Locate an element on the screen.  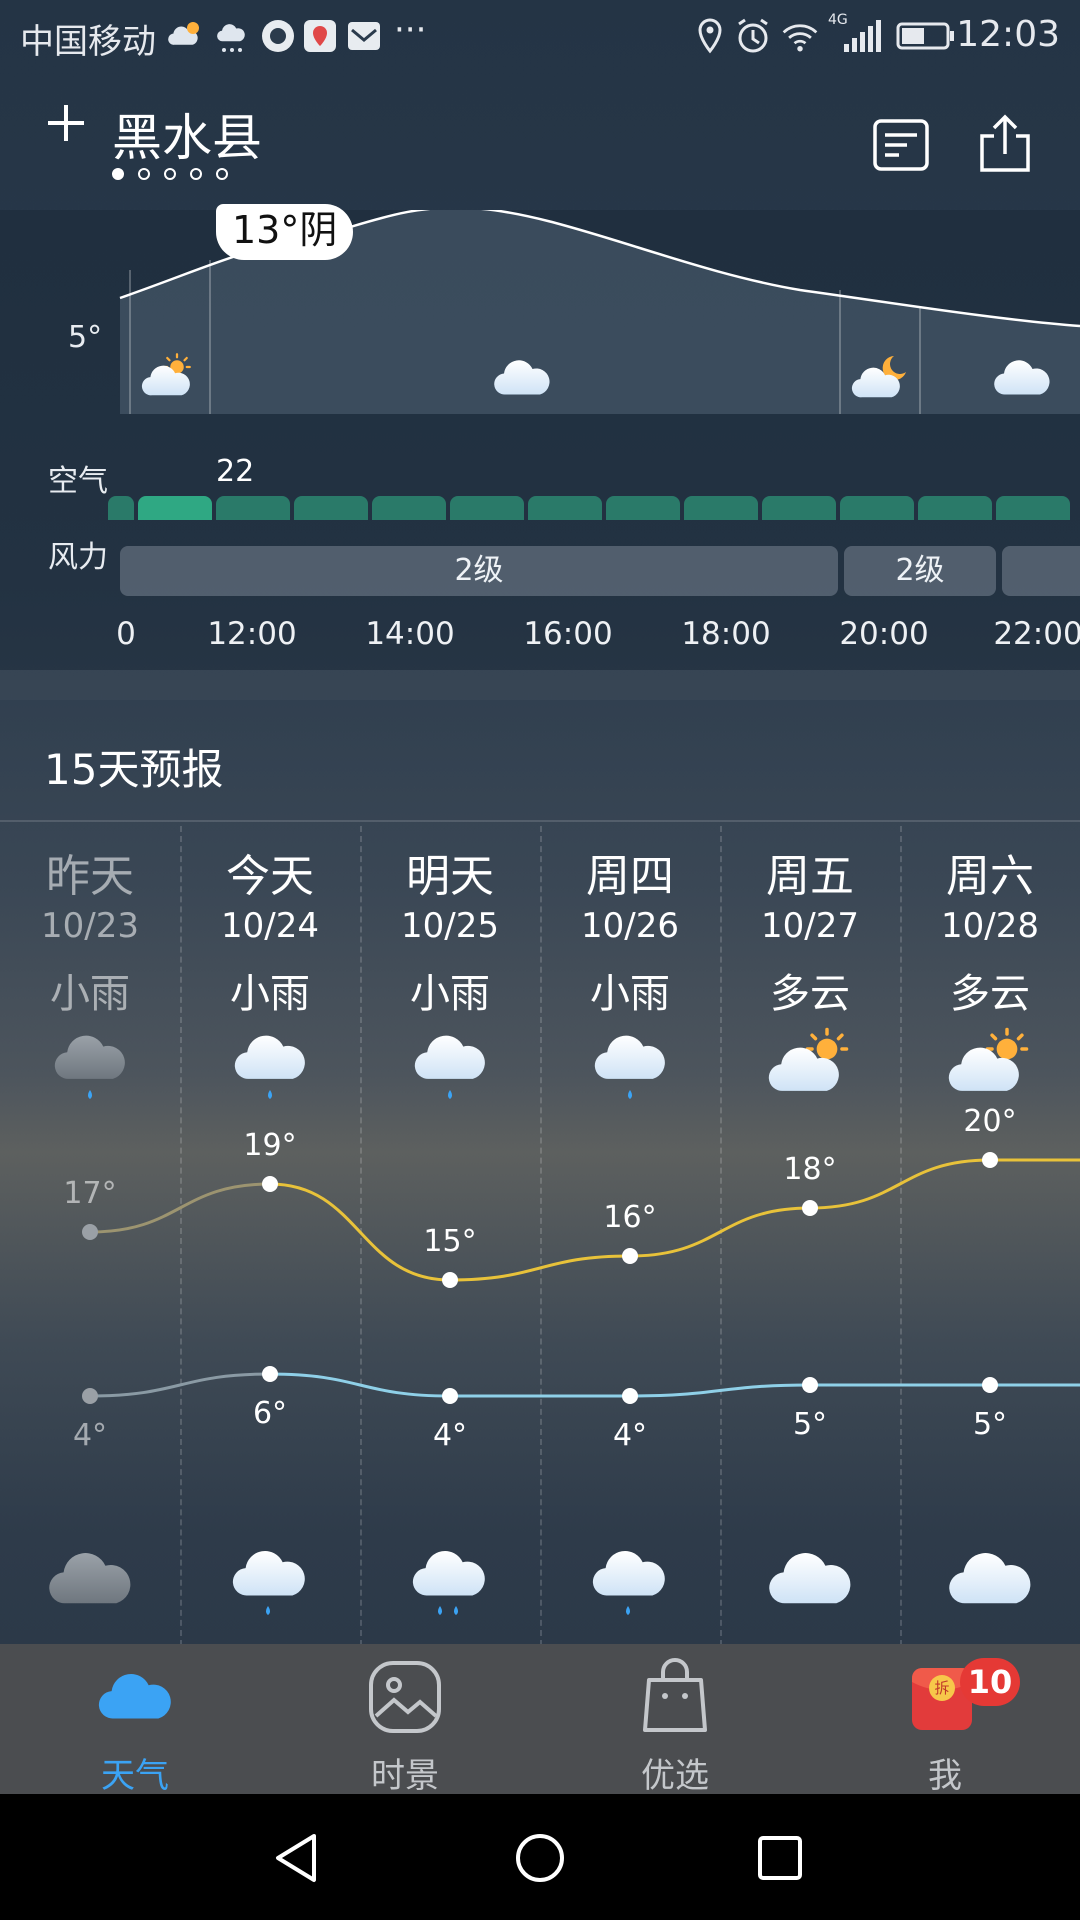
tab-label: 我 is located at coordinates (945, 1776).